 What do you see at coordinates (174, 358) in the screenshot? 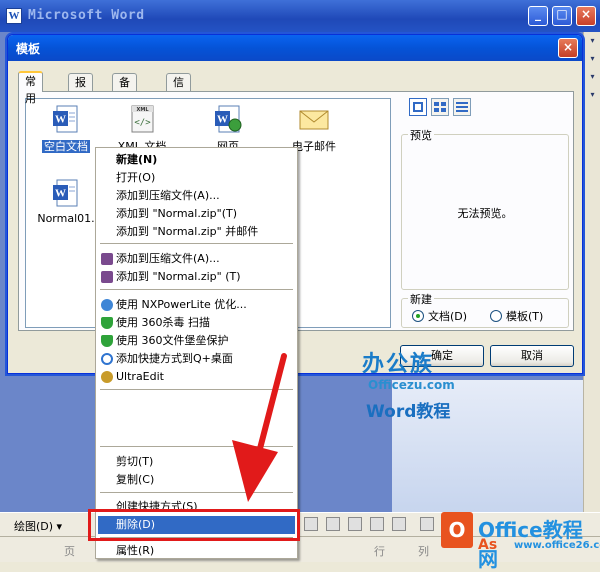
I see `menu-item-label: 添加快捷方式到Q+桌面` at bounding box center [174, 358].